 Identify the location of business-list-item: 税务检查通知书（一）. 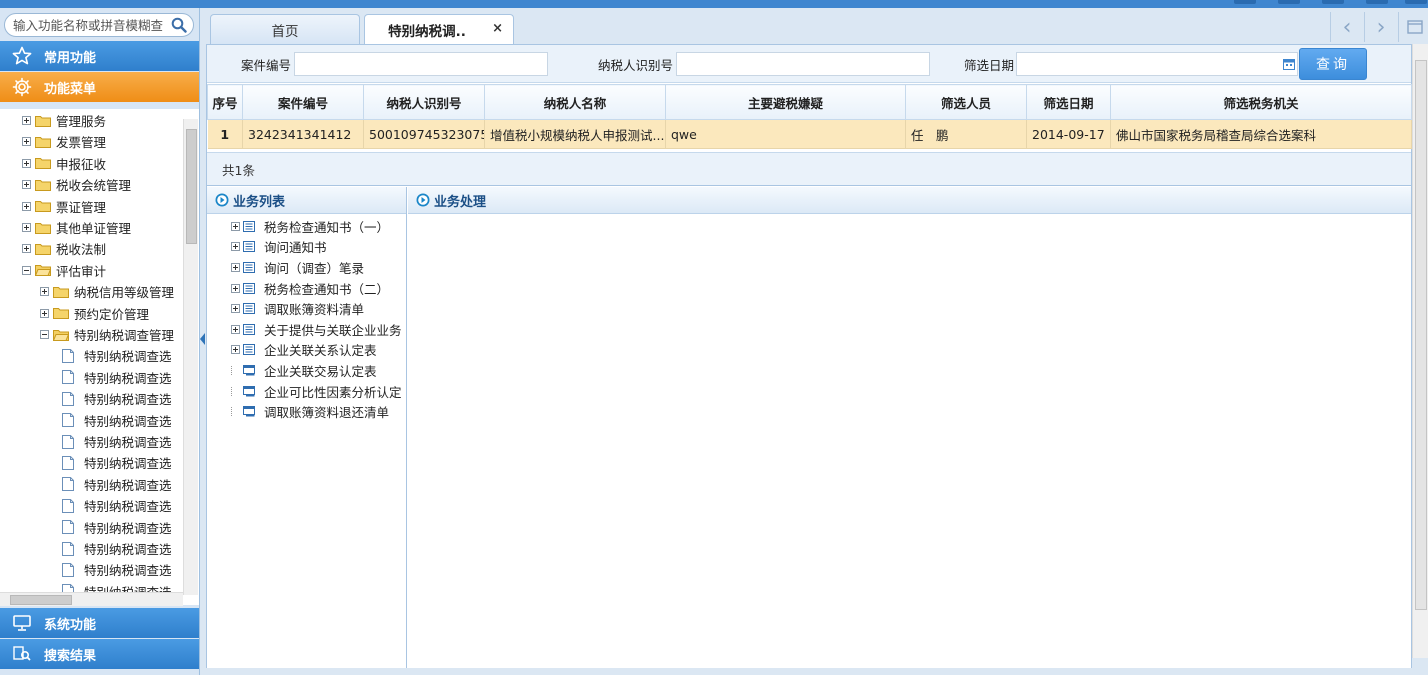
(310, 226).